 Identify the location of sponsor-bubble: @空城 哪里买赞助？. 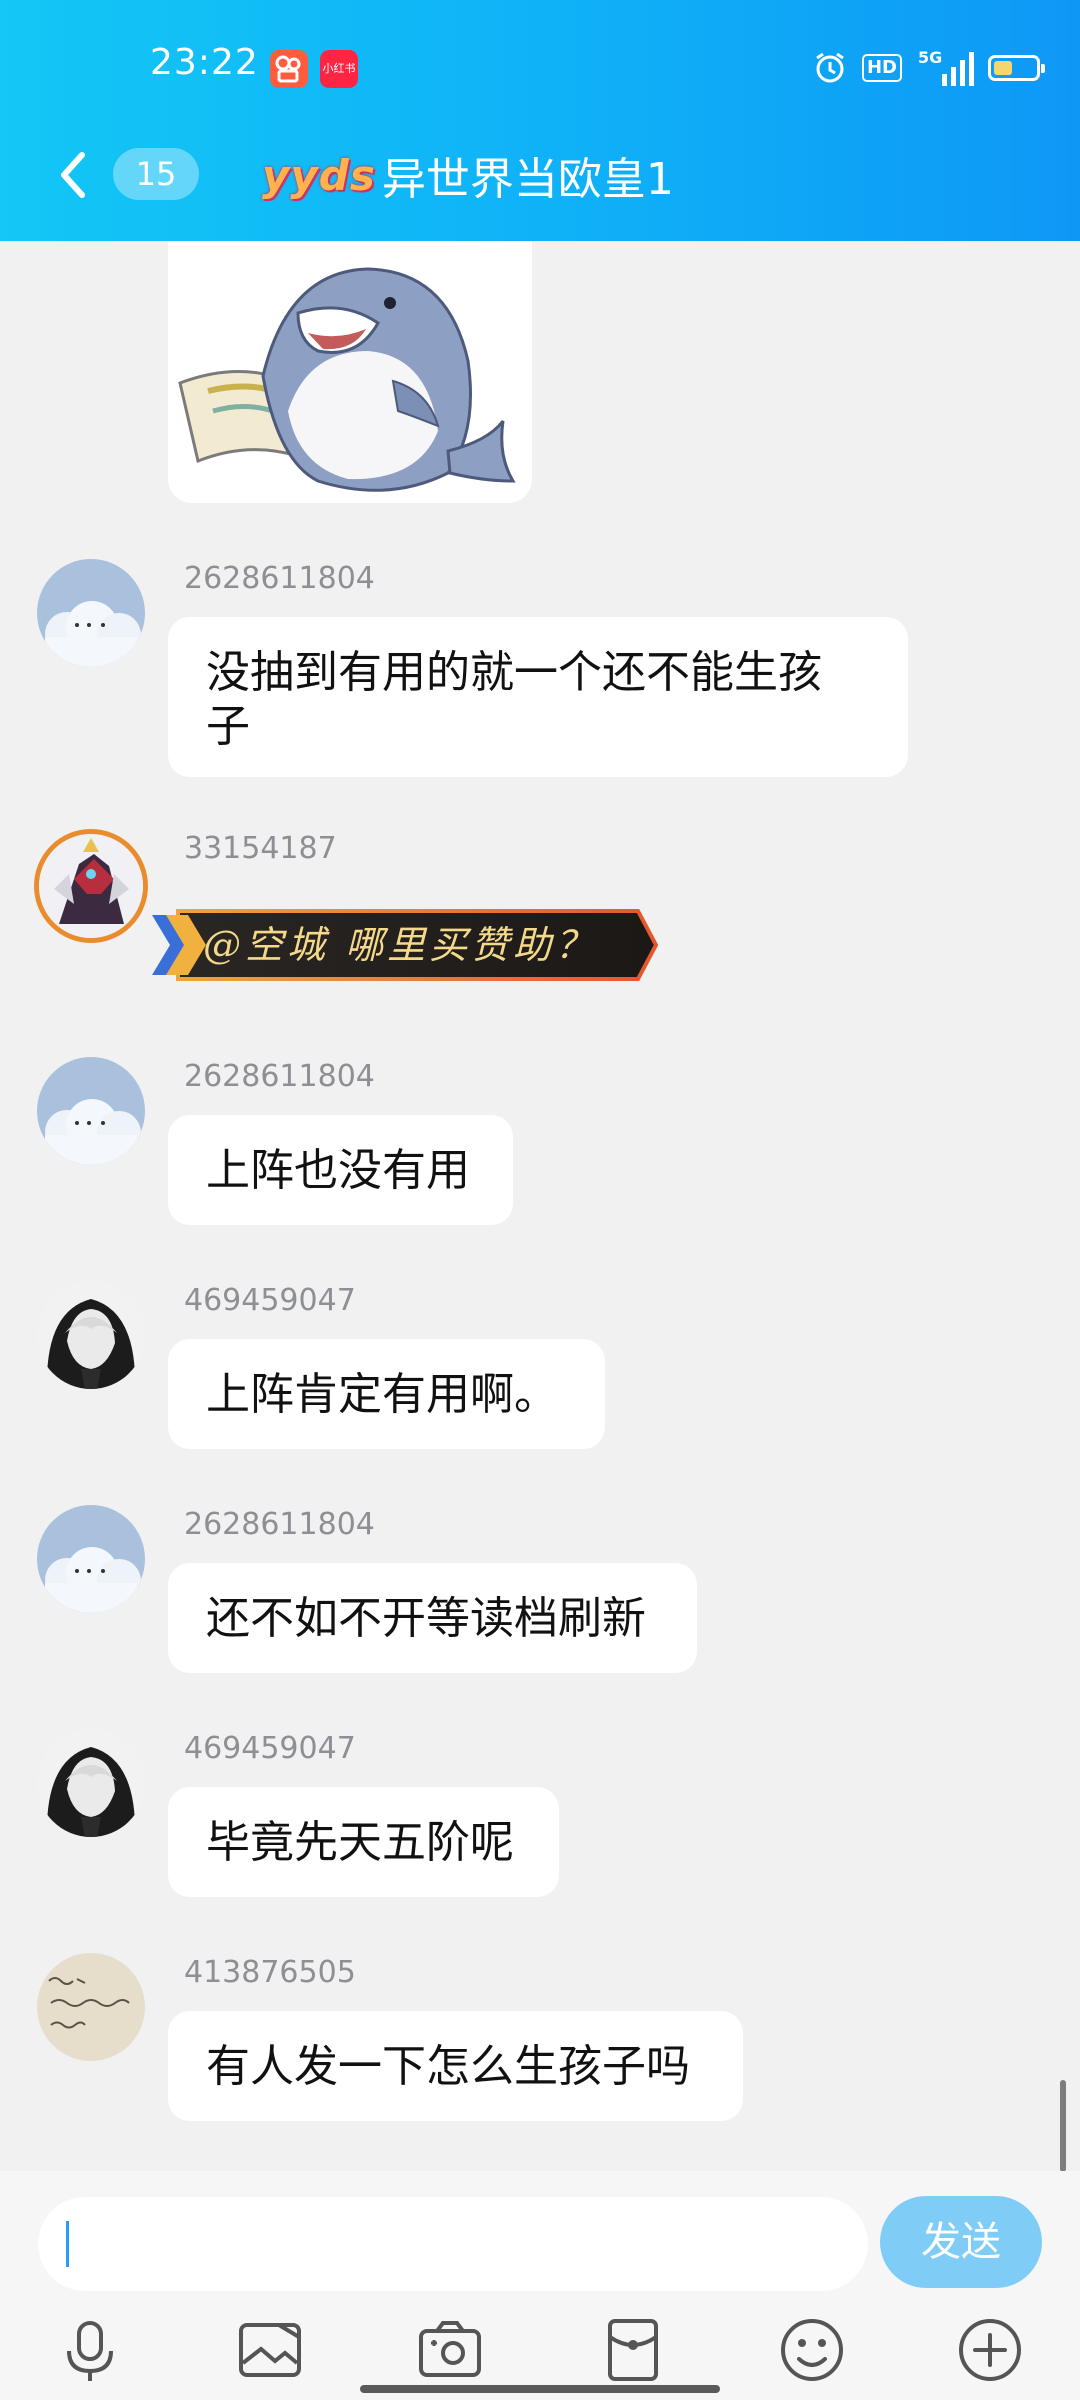
(404, 945).